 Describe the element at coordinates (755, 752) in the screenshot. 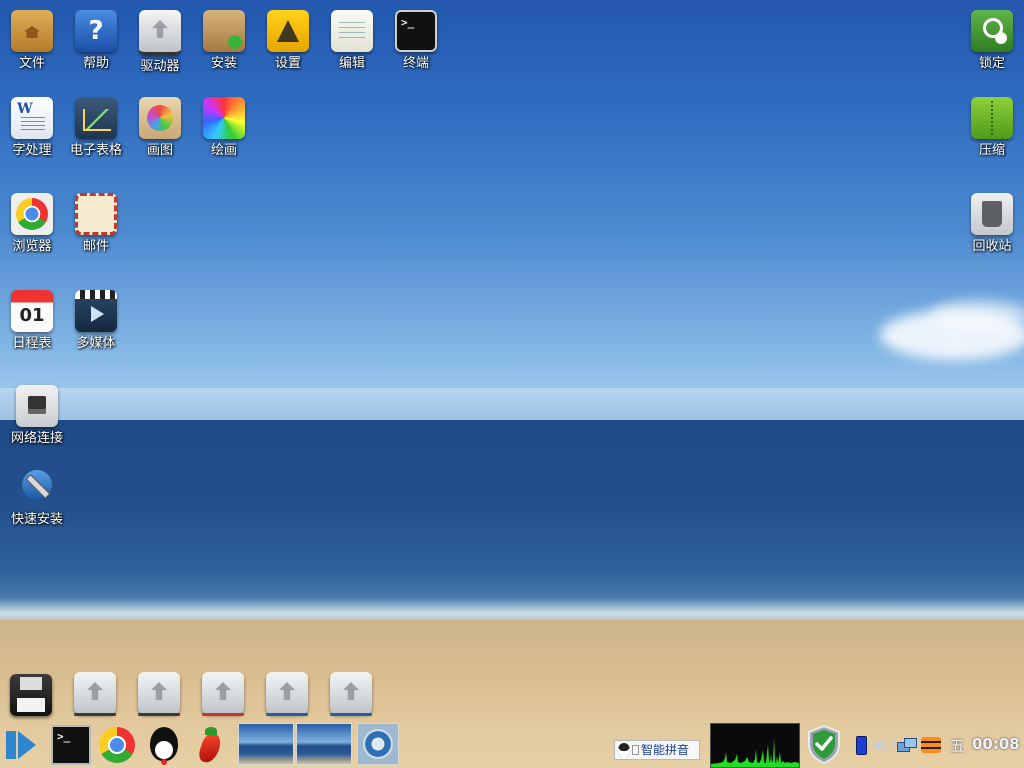

I see `cpu-graph` at that location.